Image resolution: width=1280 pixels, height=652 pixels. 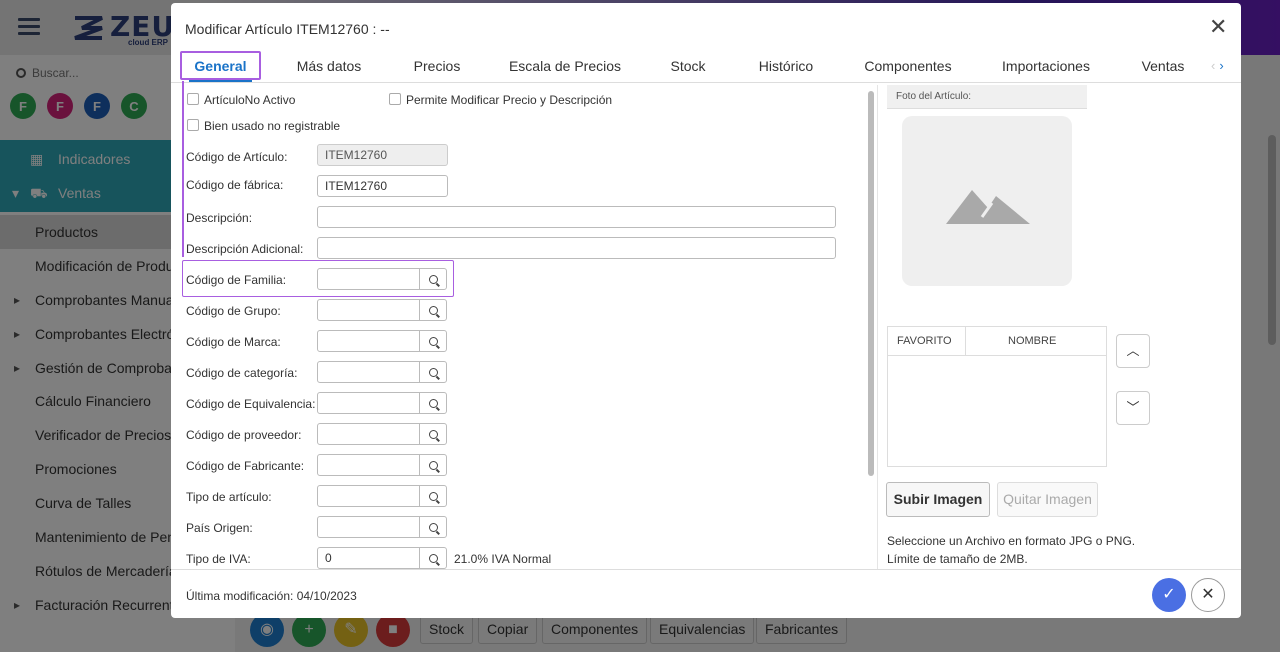 What do you see at coordinates (871, 283) in the screenshot?
I see `scrollbar-thumb` at bounding box center [871, 283].